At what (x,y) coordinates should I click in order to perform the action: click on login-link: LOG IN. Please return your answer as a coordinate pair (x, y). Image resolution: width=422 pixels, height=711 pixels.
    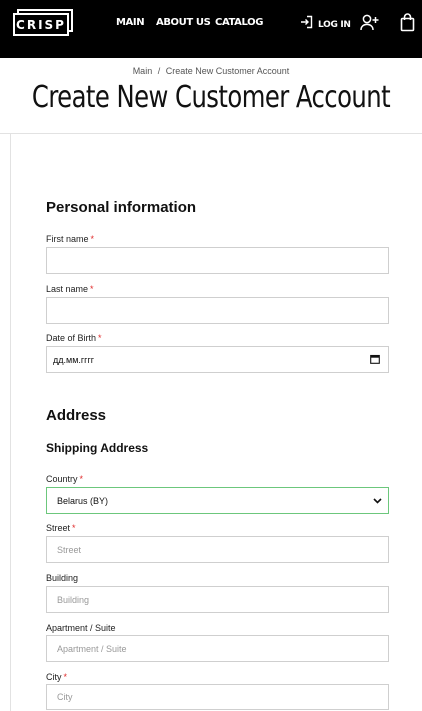
    Looking at the image, I should click on (325, 24).